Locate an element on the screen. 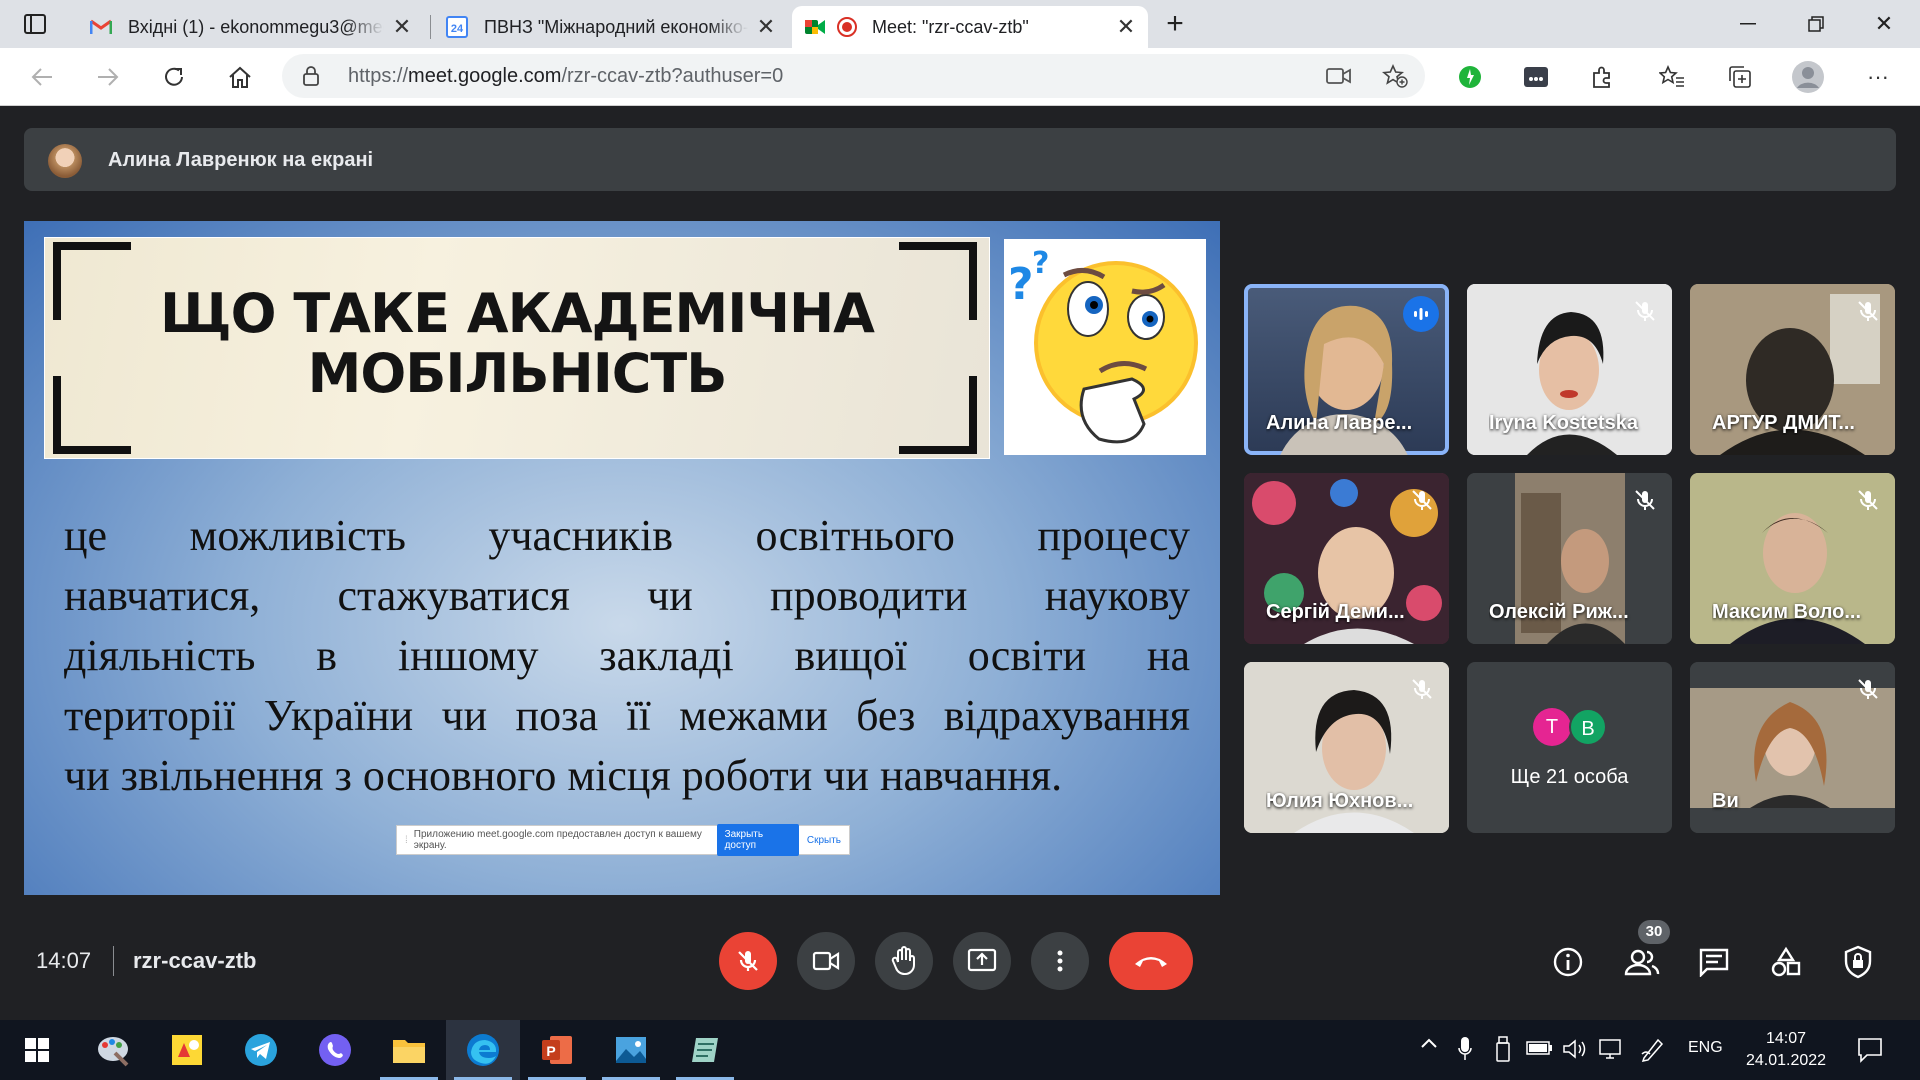 The image size is (1920, 1080). participant-name: Iryna Kostetska is located at coordinates (1563, 423).